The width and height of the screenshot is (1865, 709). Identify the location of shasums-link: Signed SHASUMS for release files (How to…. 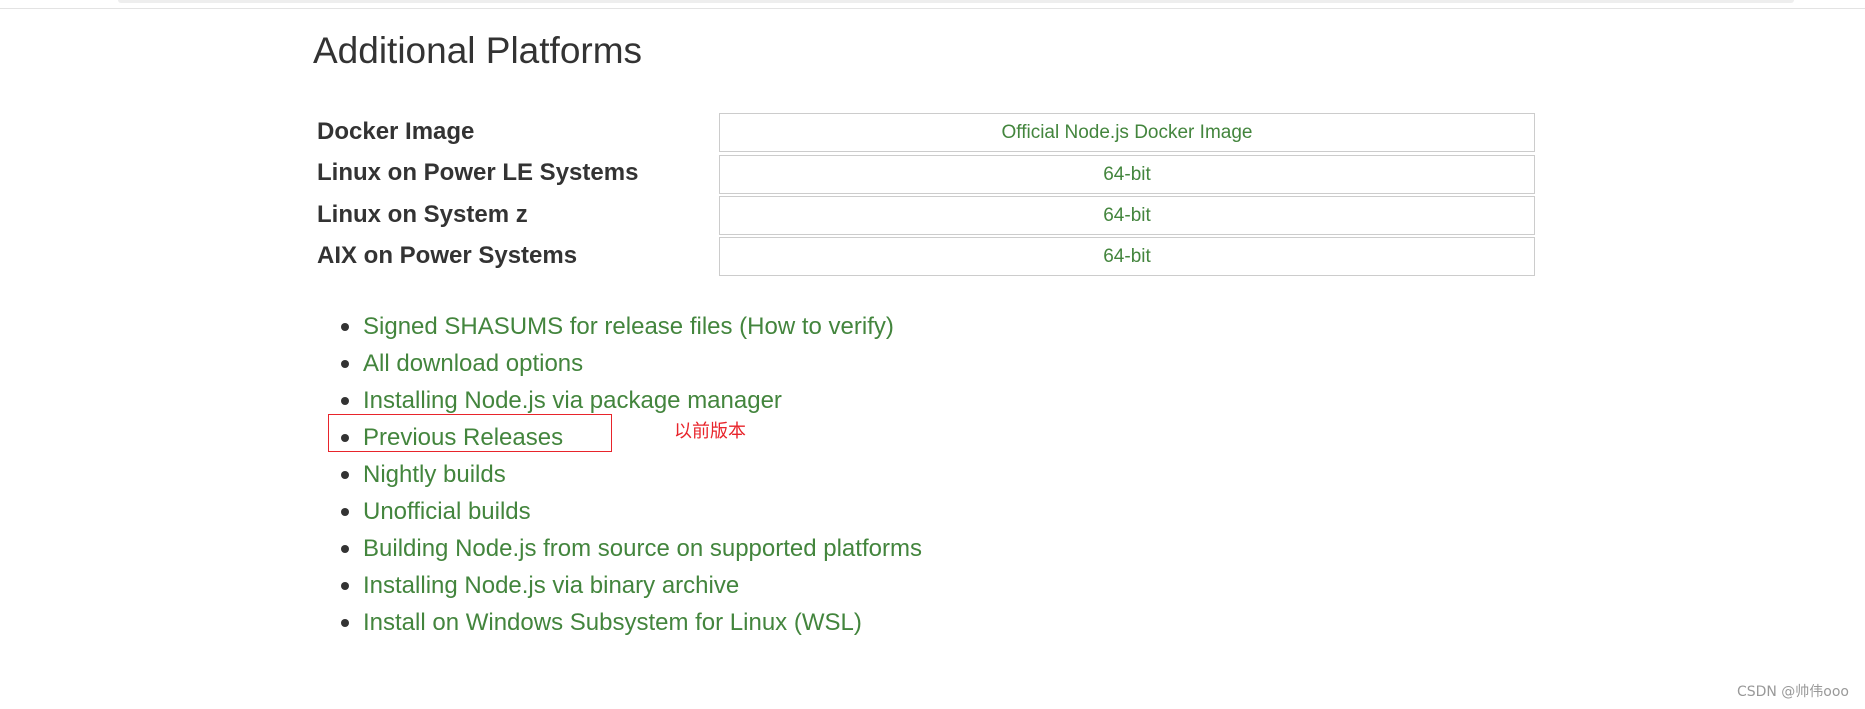
(628, 326).